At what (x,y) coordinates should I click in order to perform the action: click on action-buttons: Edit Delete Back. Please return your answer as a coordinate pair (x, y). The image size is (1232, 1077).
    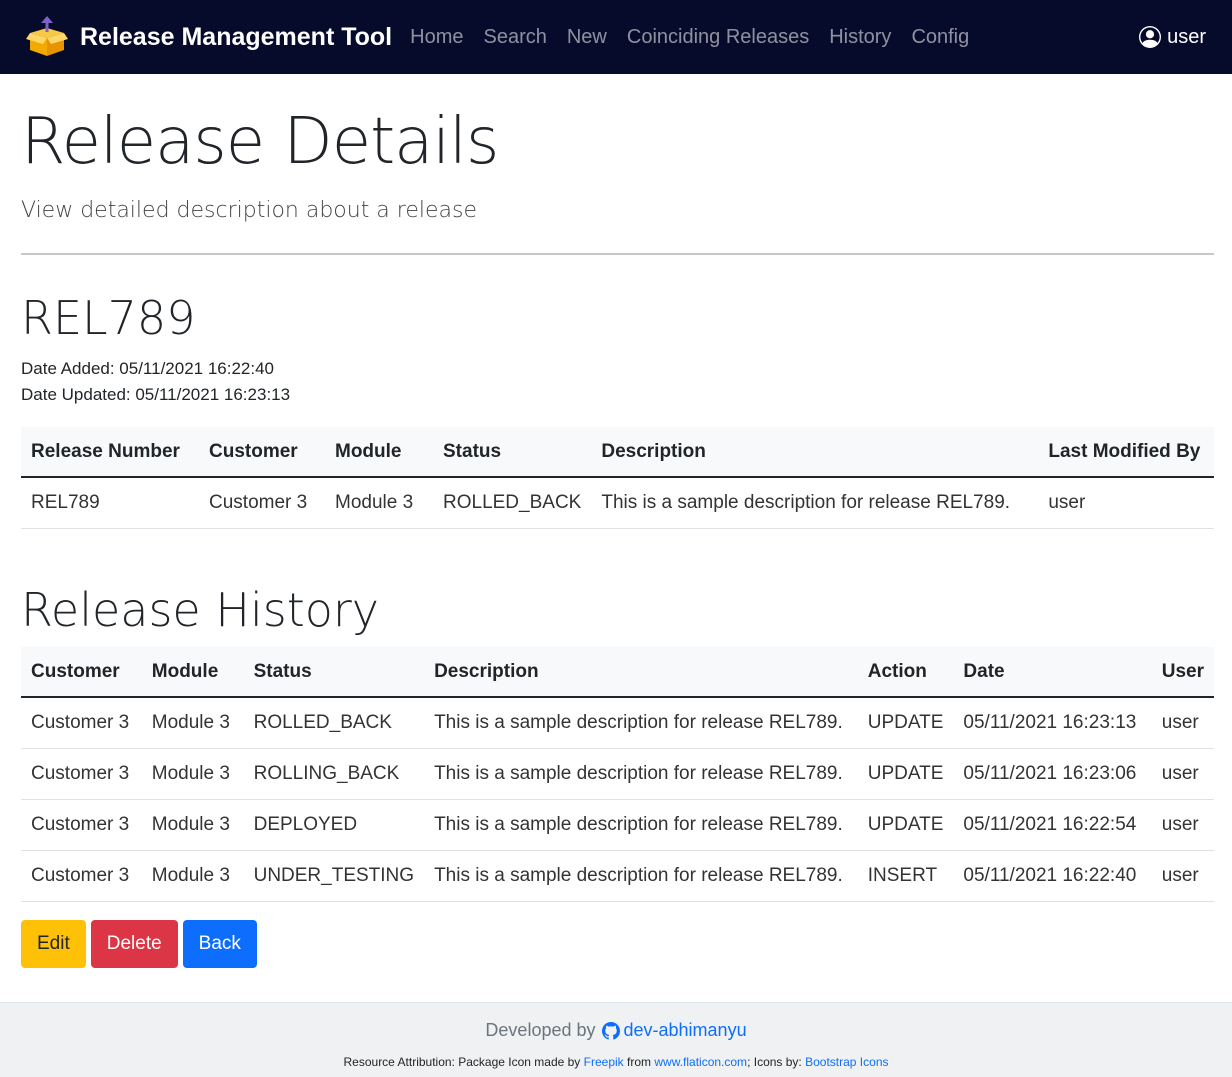
    Looking at the image, I should click on (617, 943).